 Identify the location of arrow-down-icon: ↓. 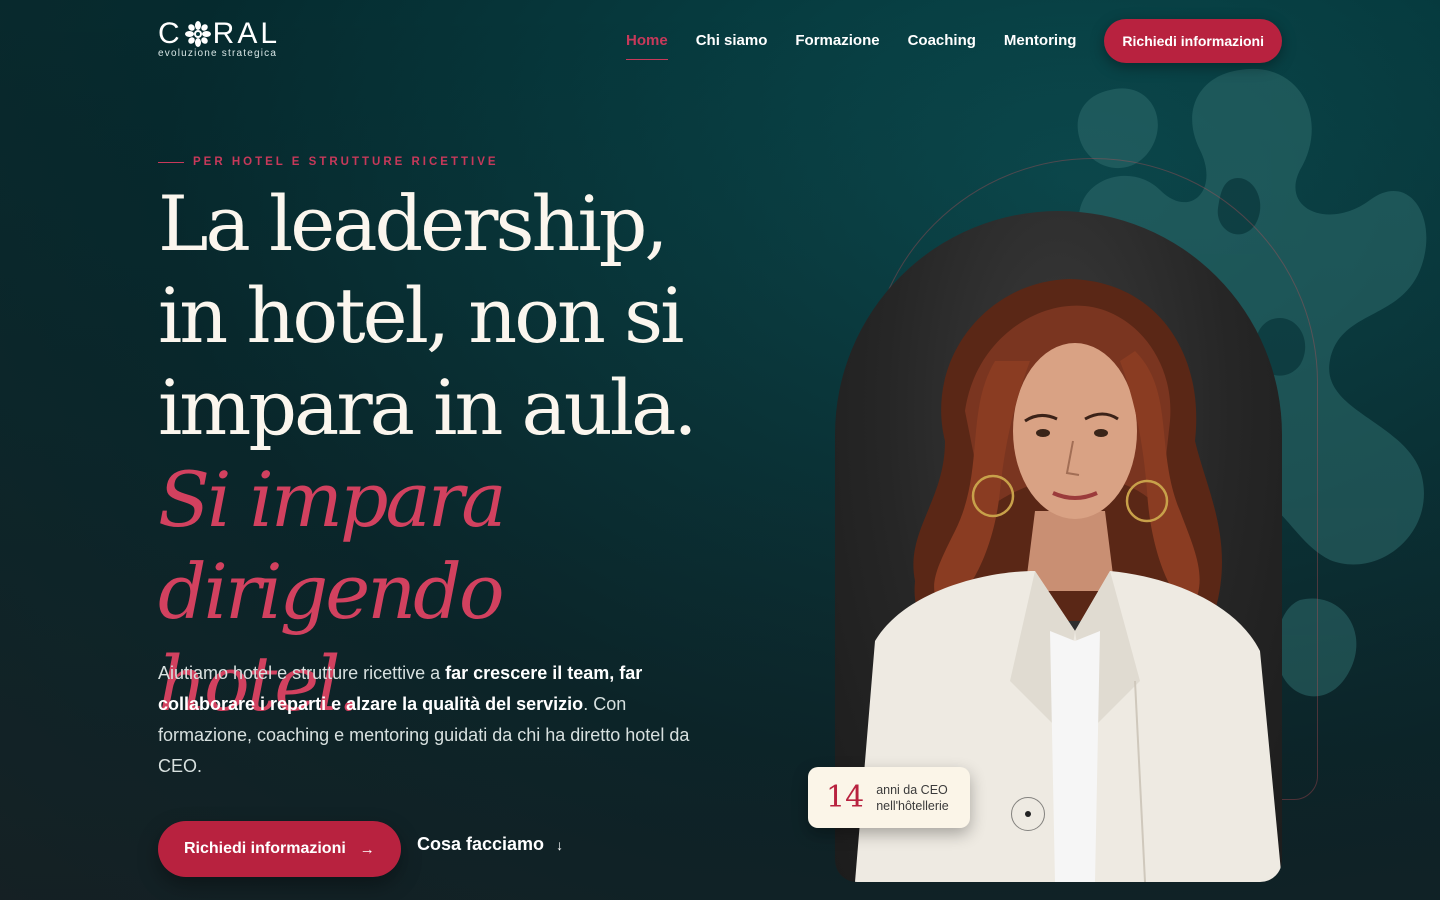
(560, 844).